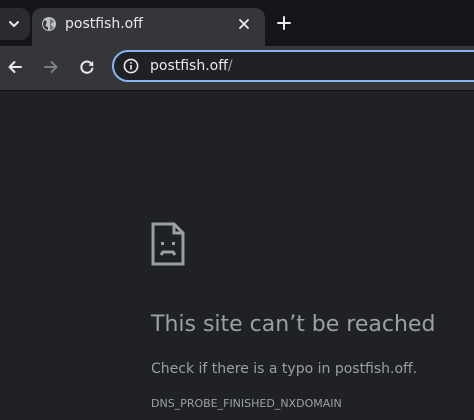 The image size is (474, 420). What do you see at coordinates (51, 67) in the screenshot?
I see `forward-arrow-icon` at bounding box center [51, 67].